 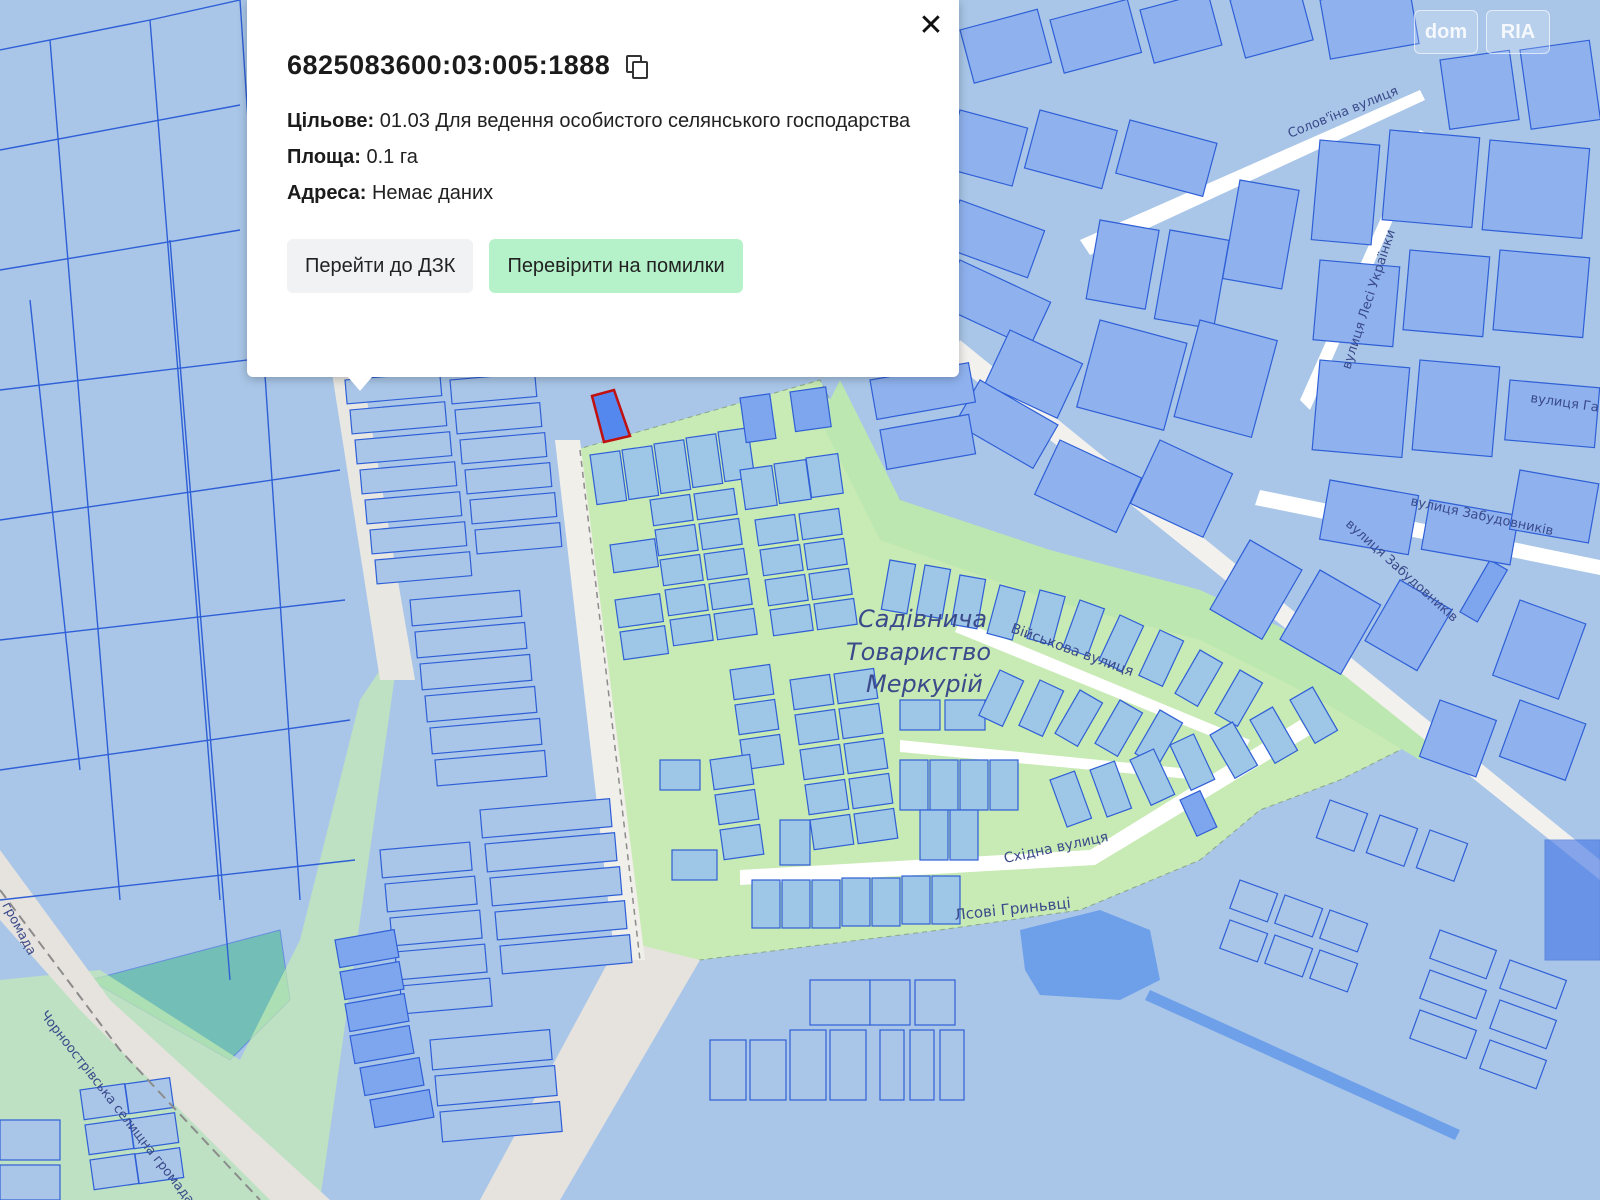 I want to click on popup-buttons: Перейти до ДЗК Перевірити на помилки, so click(x=603, y=266).